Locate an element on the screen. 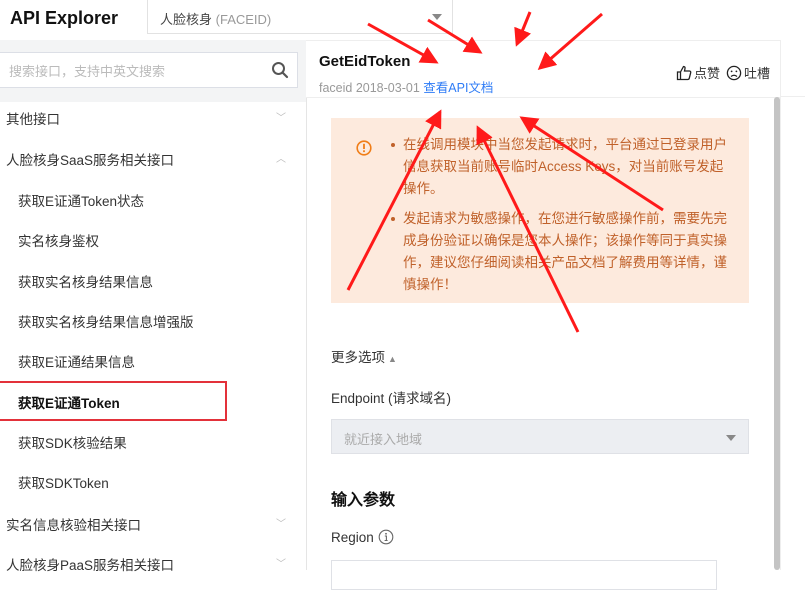 The width and height of the screenshot is (805, 590). nav-item-eid-token-status: 获取E证通Token状态 is located at coordinates (150, 199).